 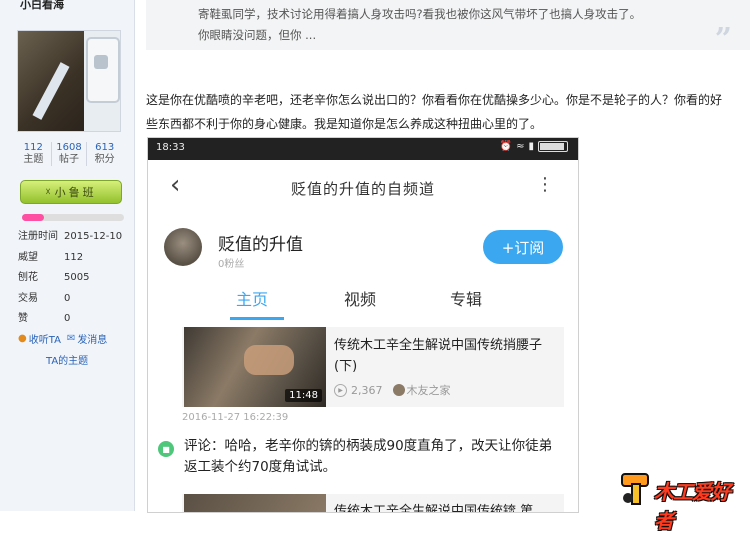 I want to click on channel-avatar, so click(x=183, y=247).